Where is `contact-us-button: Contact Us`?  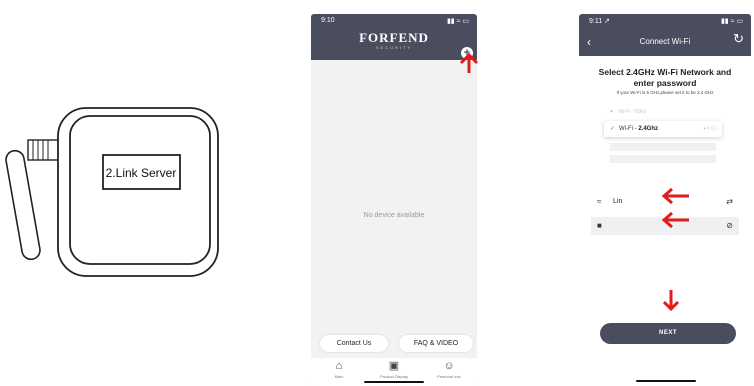 contact-us-button: Contact Us is located at coordinates (354, 343).